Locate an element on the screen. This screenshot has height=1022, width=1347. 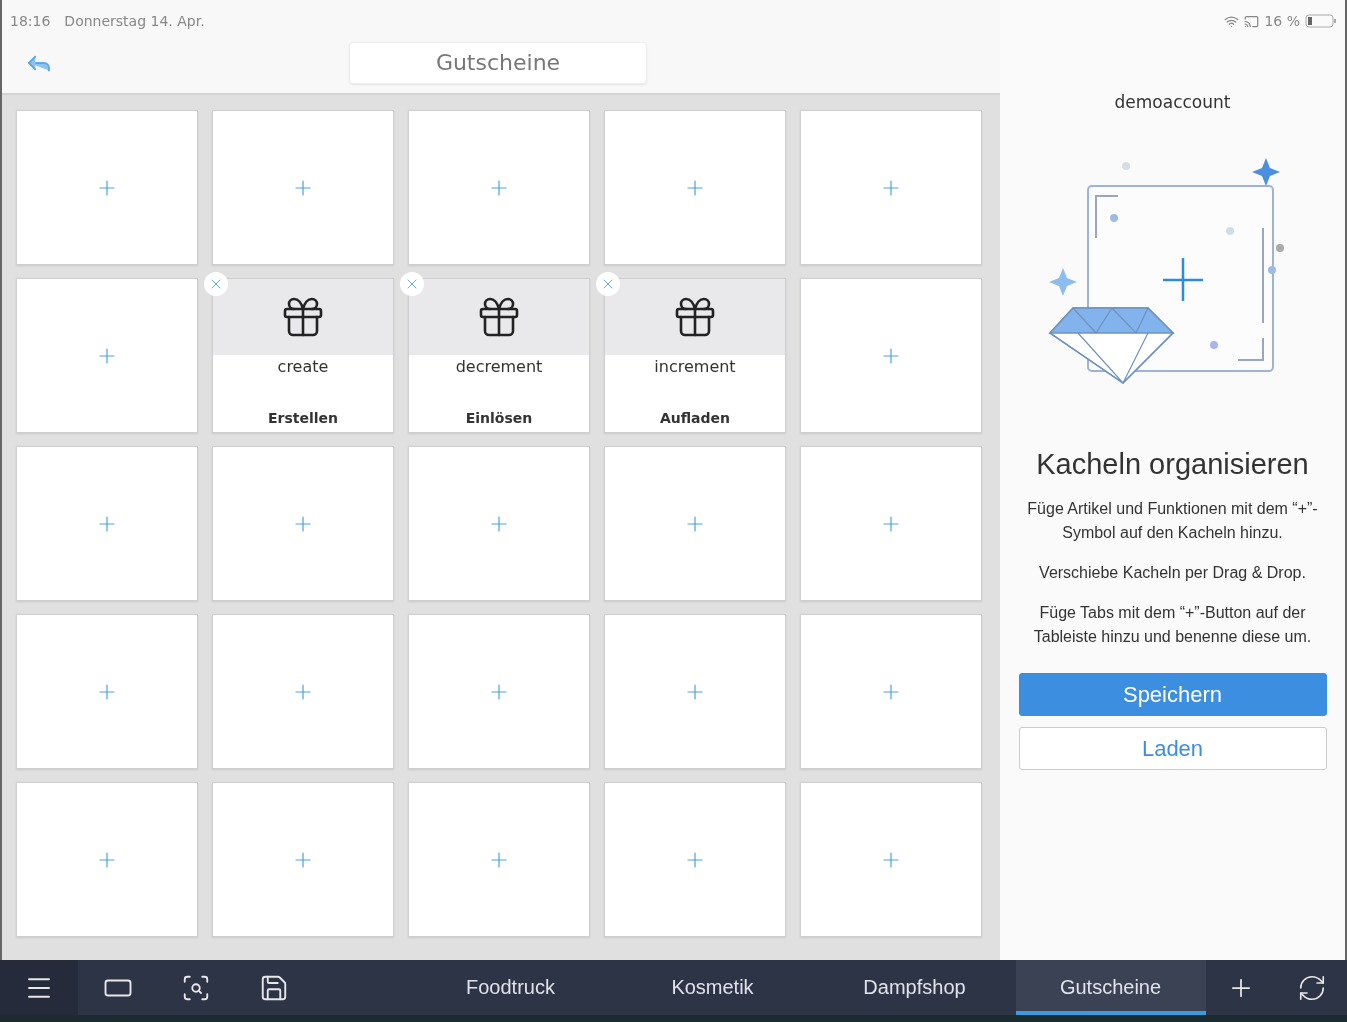
status-time: 18:16 is located at coordinates (30, 21).